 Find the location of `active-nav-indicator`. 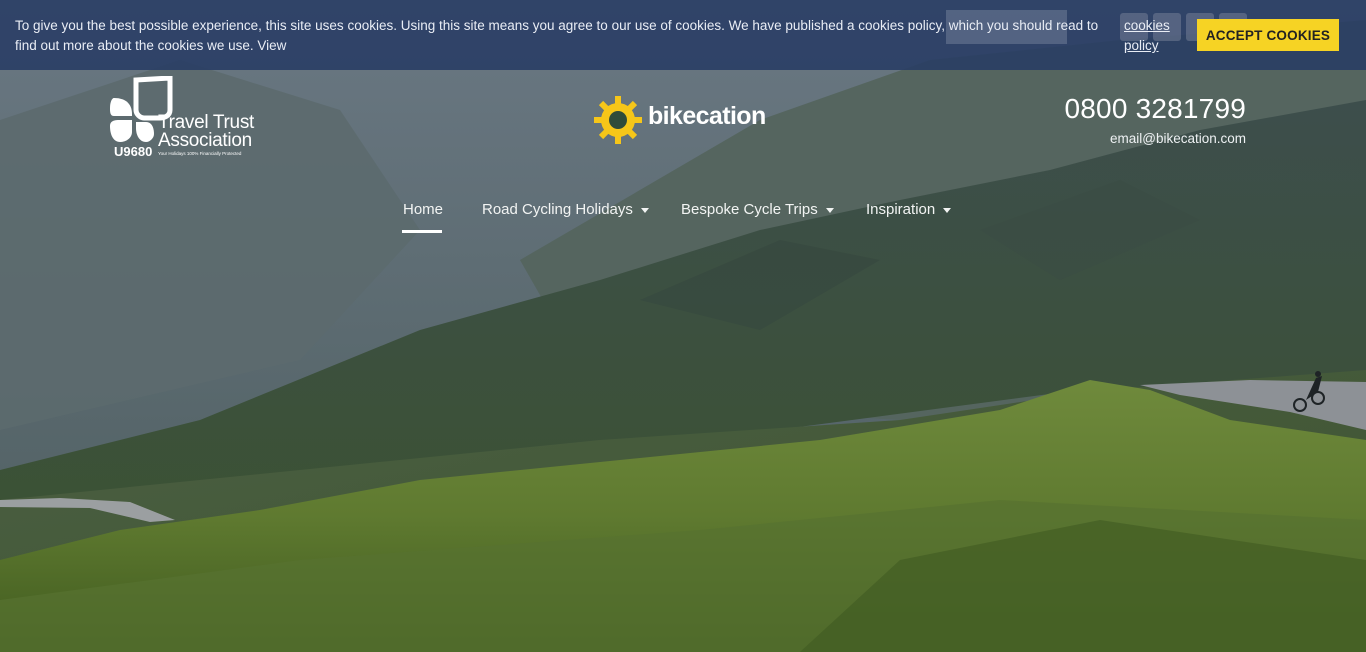

active-nav-indicator is located at coordinates (422, 231).